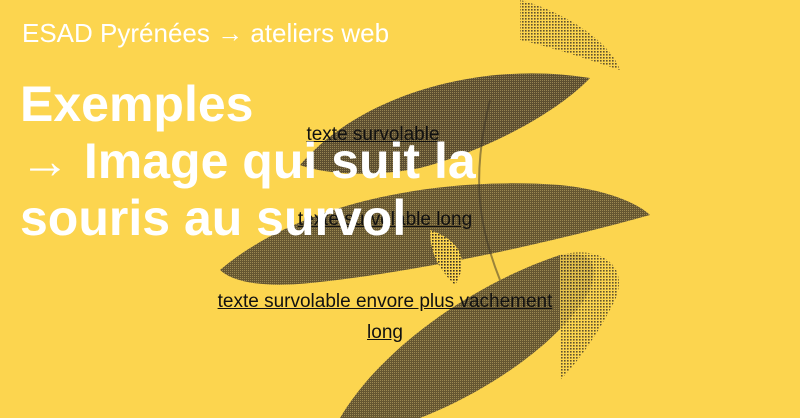  What do you see at coordinates (137, 104) in the screenshot?
I see `page-title-line-1: Exemples` at bounding box center [137, 104].